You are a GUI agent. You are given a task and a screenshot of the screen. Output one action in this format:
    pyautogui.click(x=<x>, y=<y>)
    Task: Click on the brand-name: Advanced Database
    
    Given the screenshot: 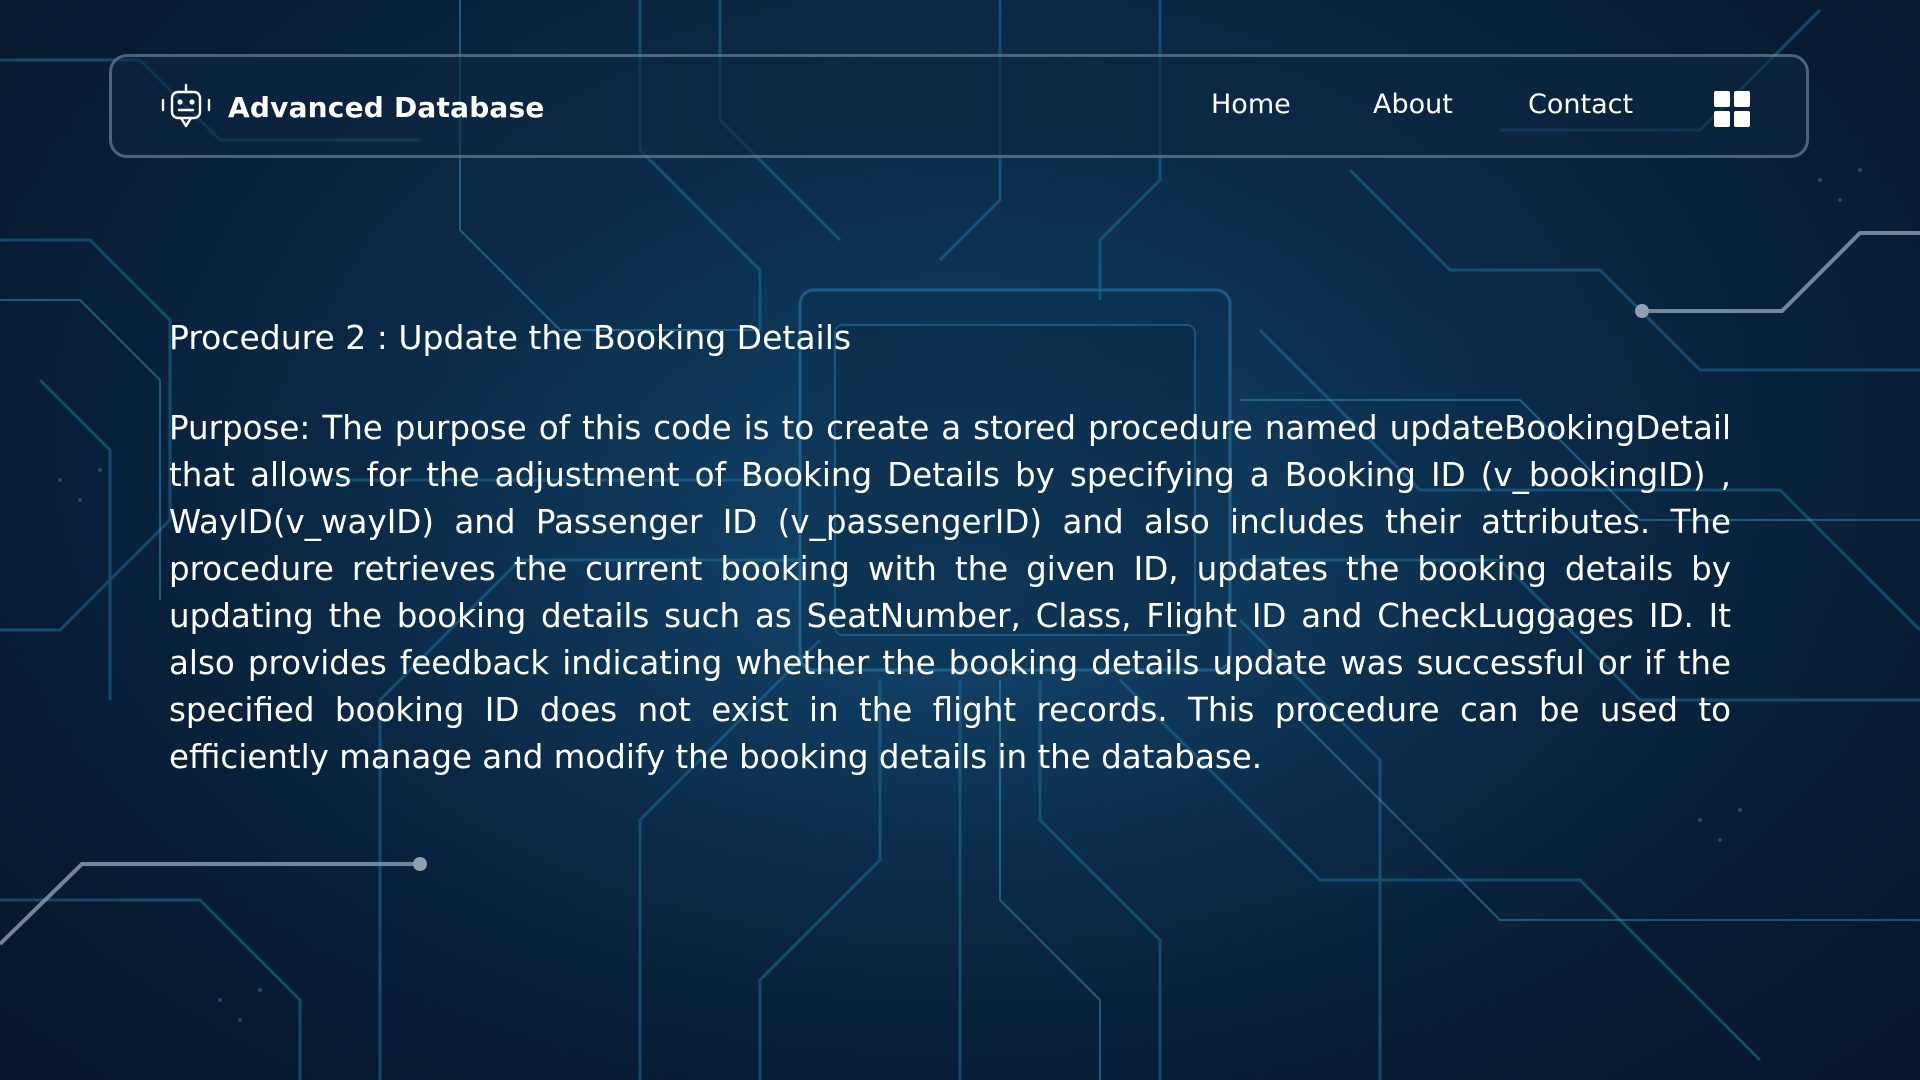 What is the action you would take?
    pyautogui.click(x=386, y=107)
    